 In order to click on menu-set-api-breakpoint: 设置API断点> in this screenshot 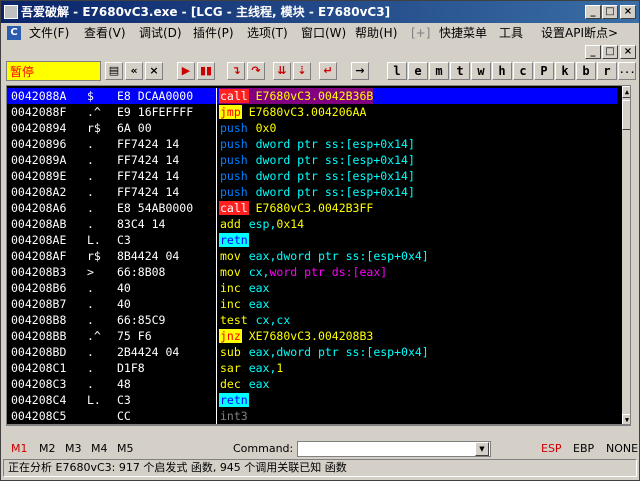, I will do `click(579, 33)`.